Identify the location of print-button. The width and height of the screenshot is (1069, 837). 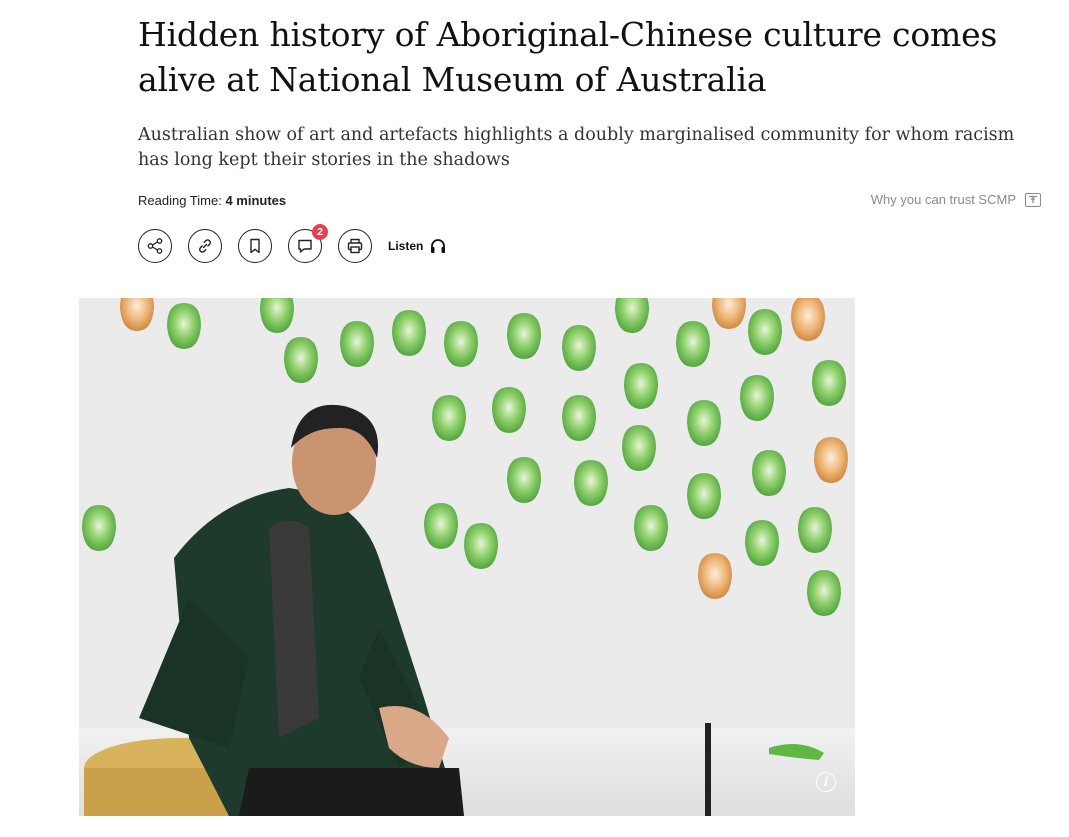
(355, 246).